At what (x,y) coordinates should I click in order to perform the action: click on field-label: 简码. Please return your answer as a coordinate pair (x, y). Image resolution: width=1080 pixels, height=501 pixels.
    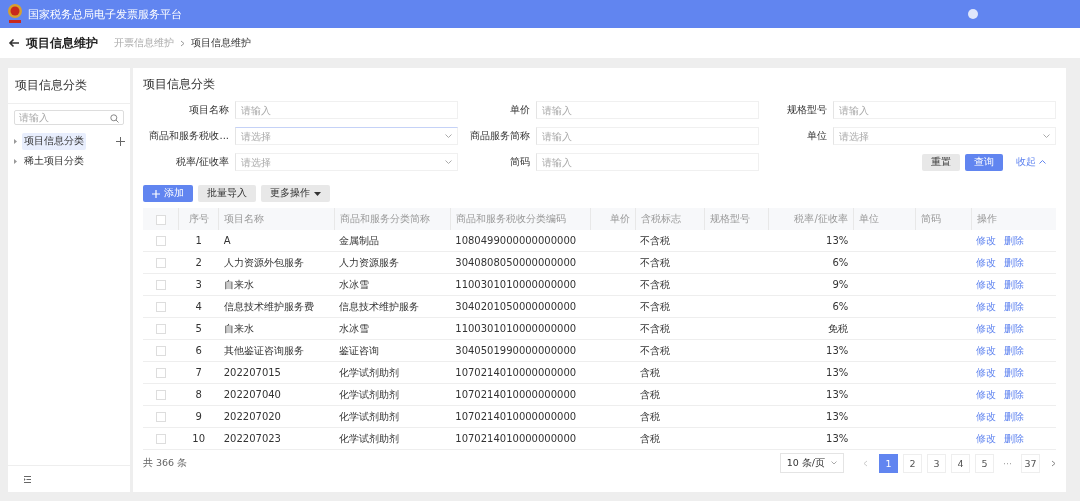
    Looking at the image, I should click on (519, 162).